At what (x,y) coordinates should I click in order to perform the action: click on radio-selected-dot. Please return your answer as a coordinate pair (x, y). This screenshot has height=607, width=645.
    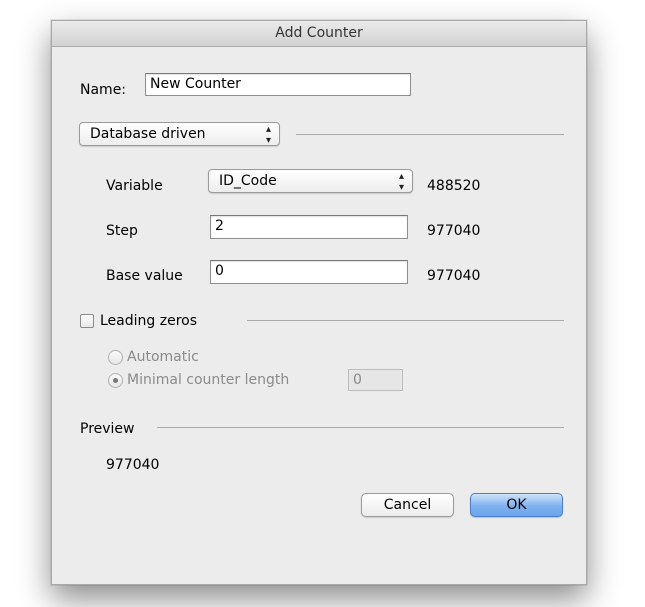
    Looking at the image, I should click on (115, 380).